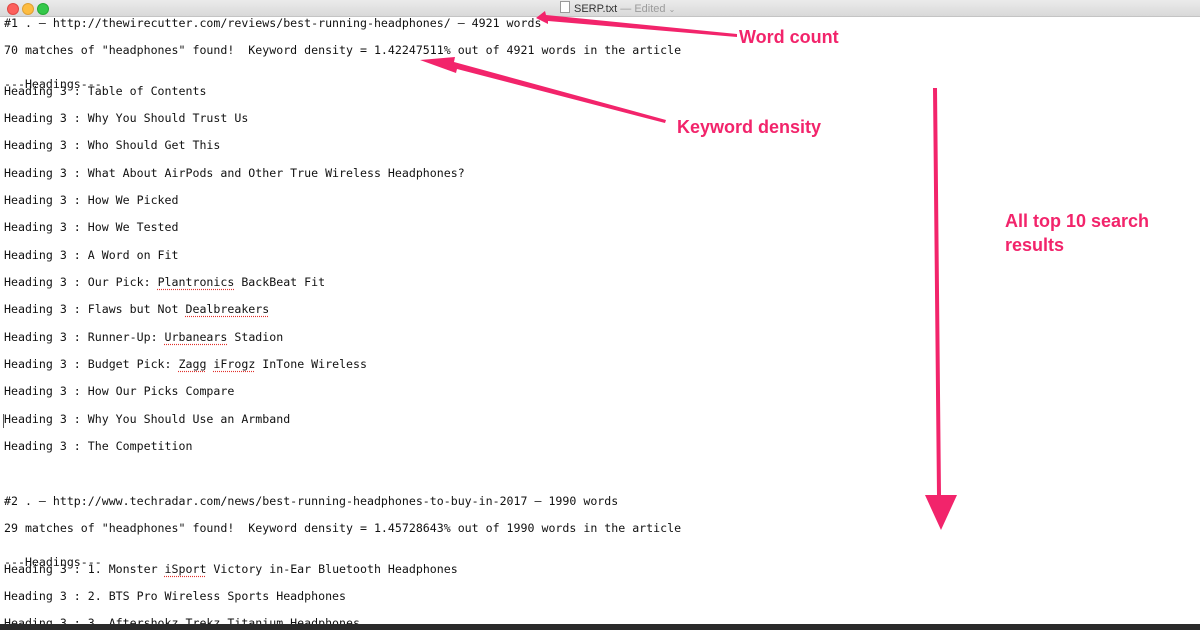  Describe the element at coordinates (941, 309) in the screenshot. I see `top10-arrow` at that location.